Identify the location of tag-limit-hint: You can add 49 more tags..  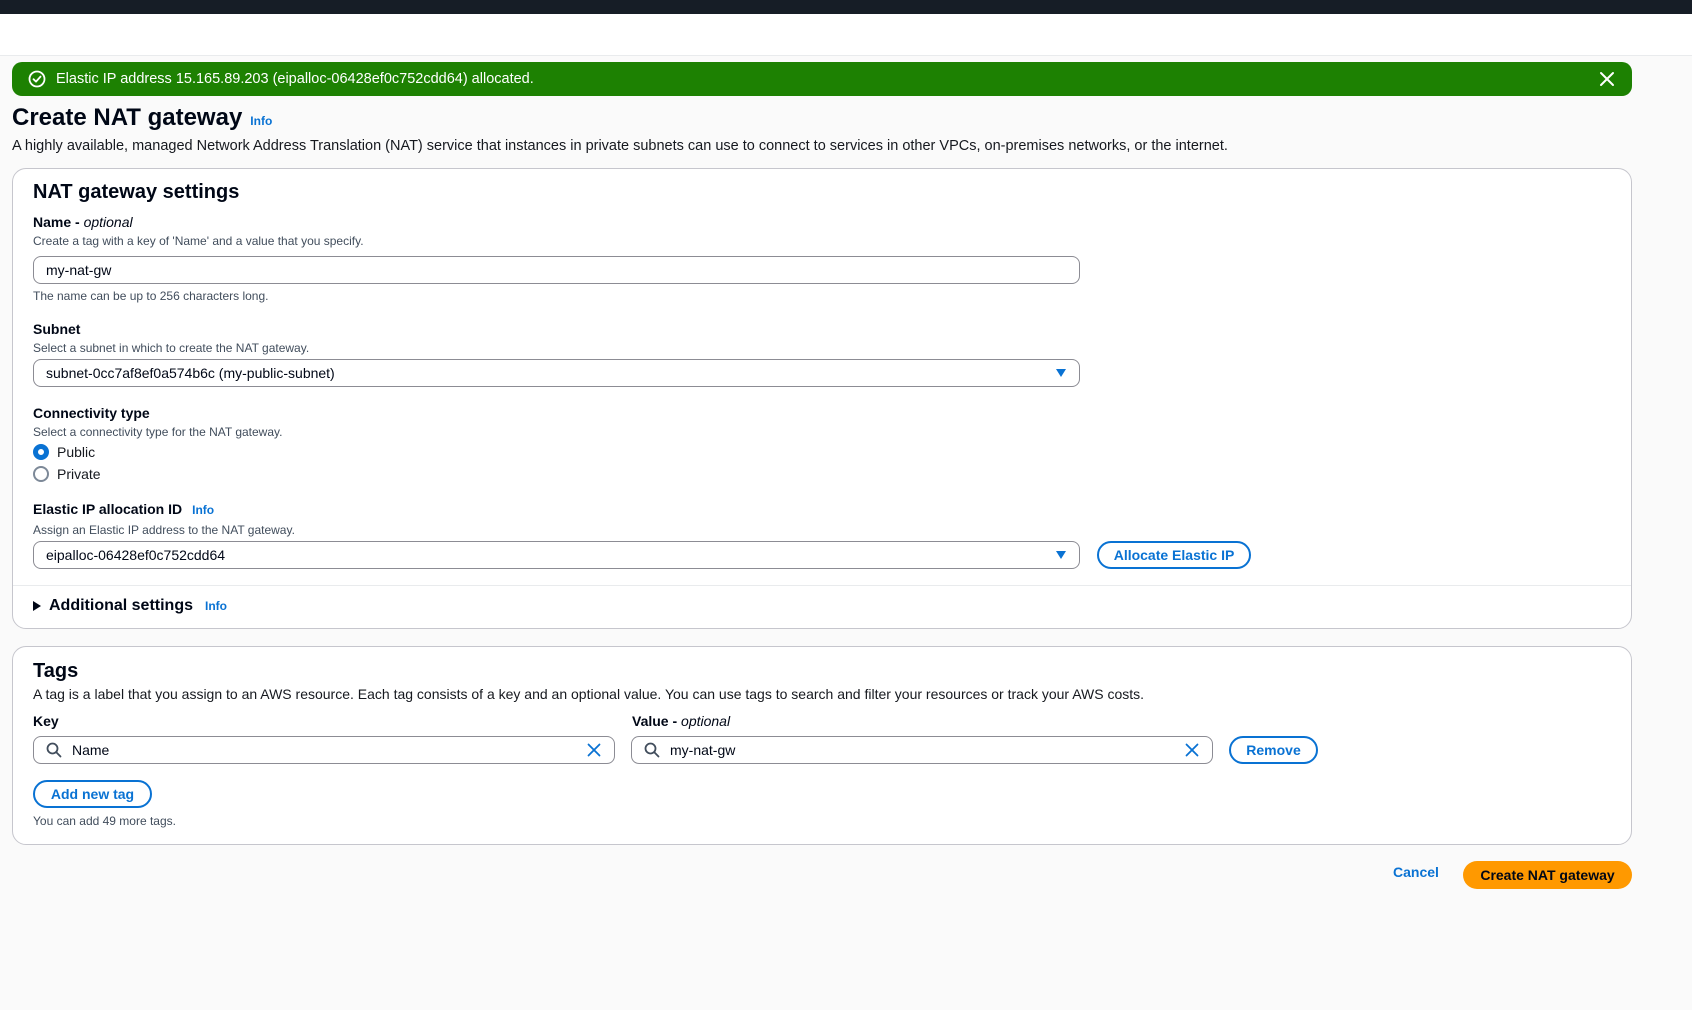
(104, 821).